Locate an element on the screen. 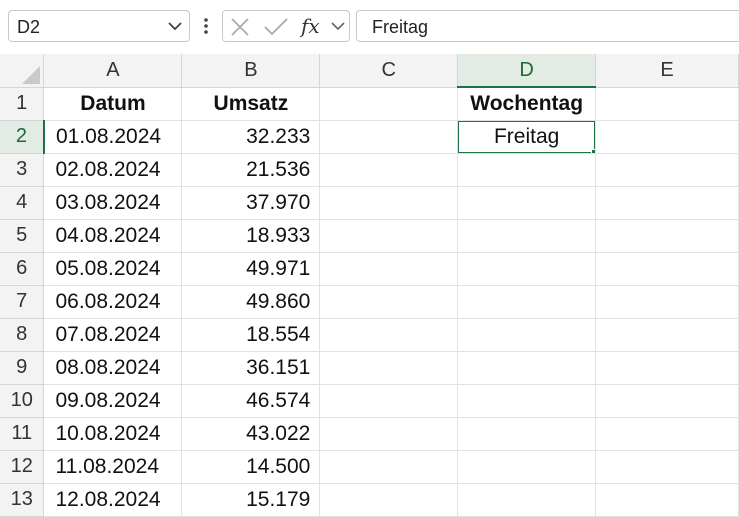 This screenshot has width=739, height=517. fill-handle is located at coordinates (593, 150).